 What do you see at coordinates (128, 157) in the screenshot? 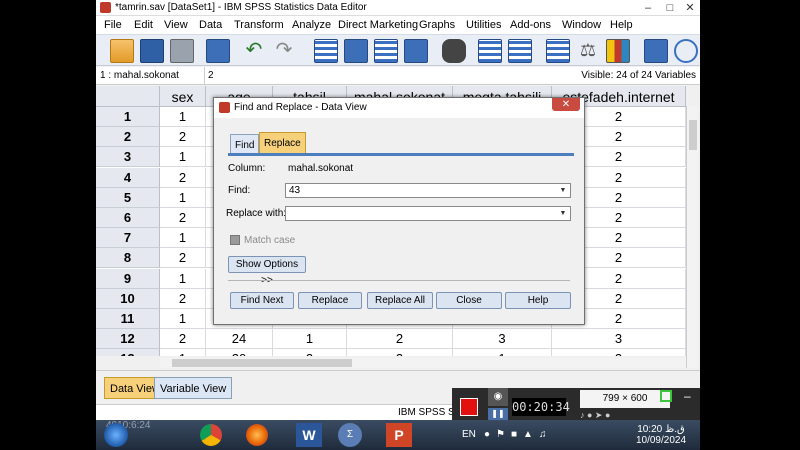
I see `row-header: 3` at bounding box center [128, 157].